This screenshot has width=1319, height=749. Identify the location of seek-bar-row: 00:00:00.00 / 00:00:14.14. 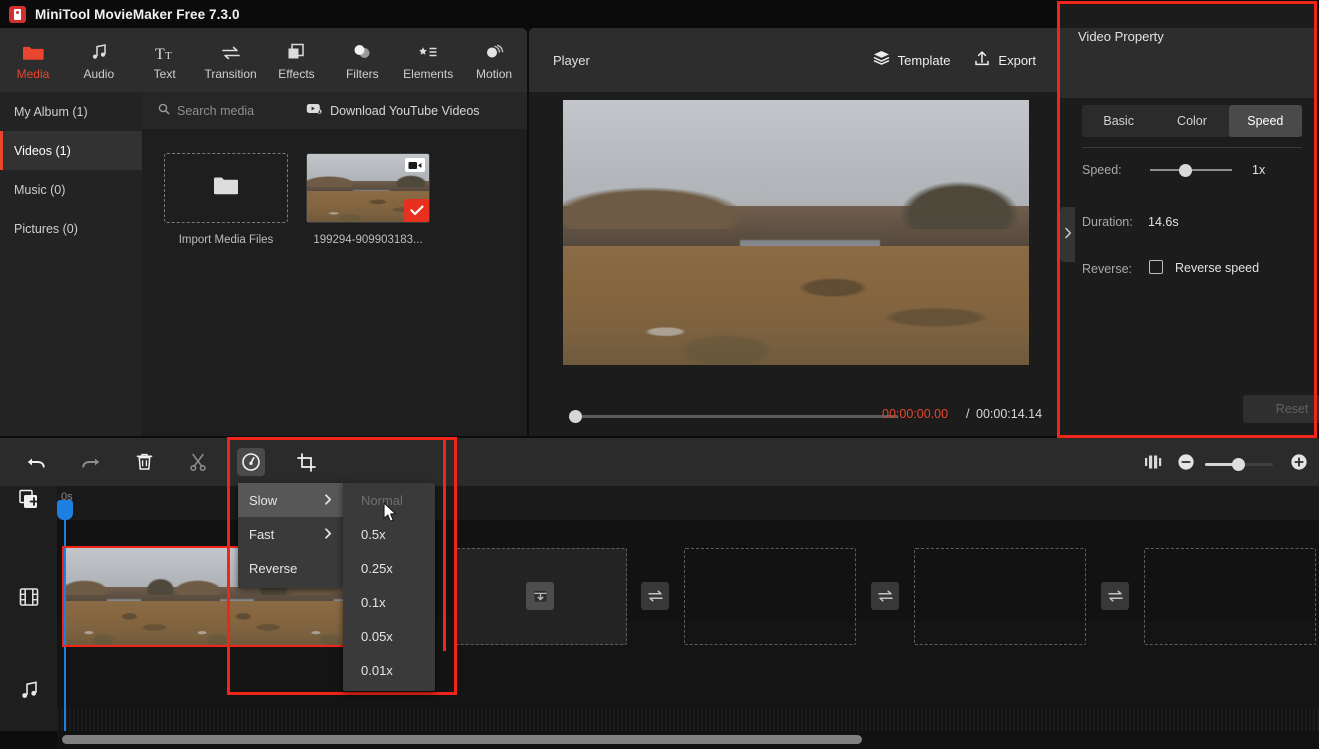
(794, 416).